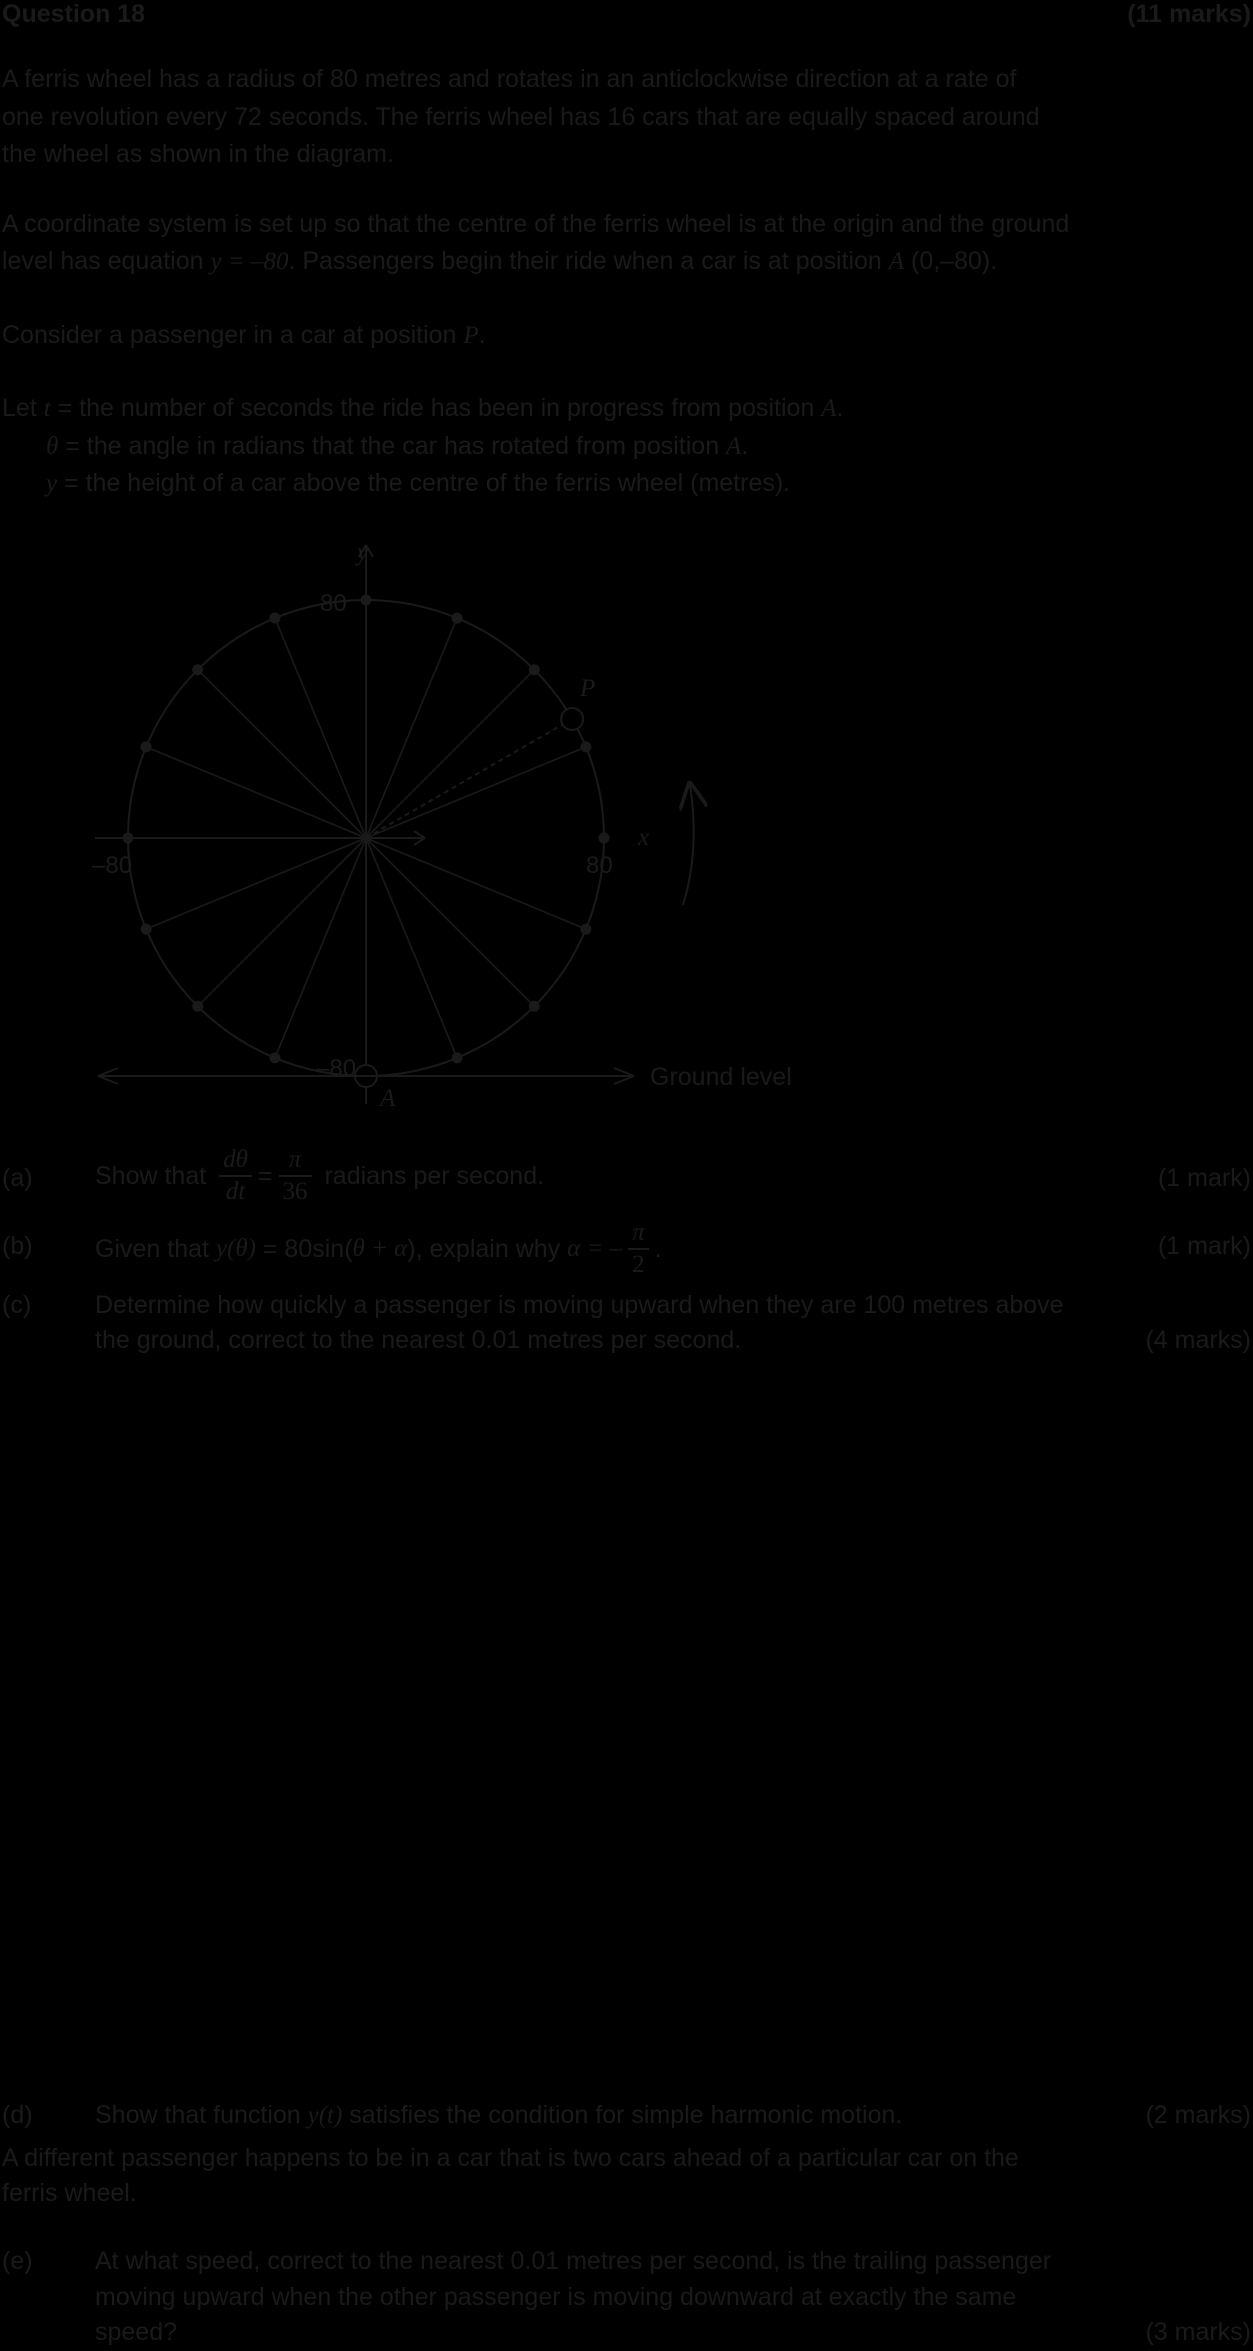 This screenshot has height=2351, width=1253. I want to click on label-left-minus-80: –80, so click(112, 865).